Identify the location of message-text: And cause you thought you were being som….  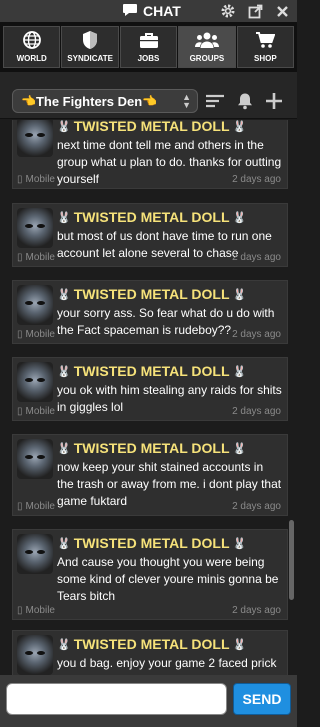
(168, 579).